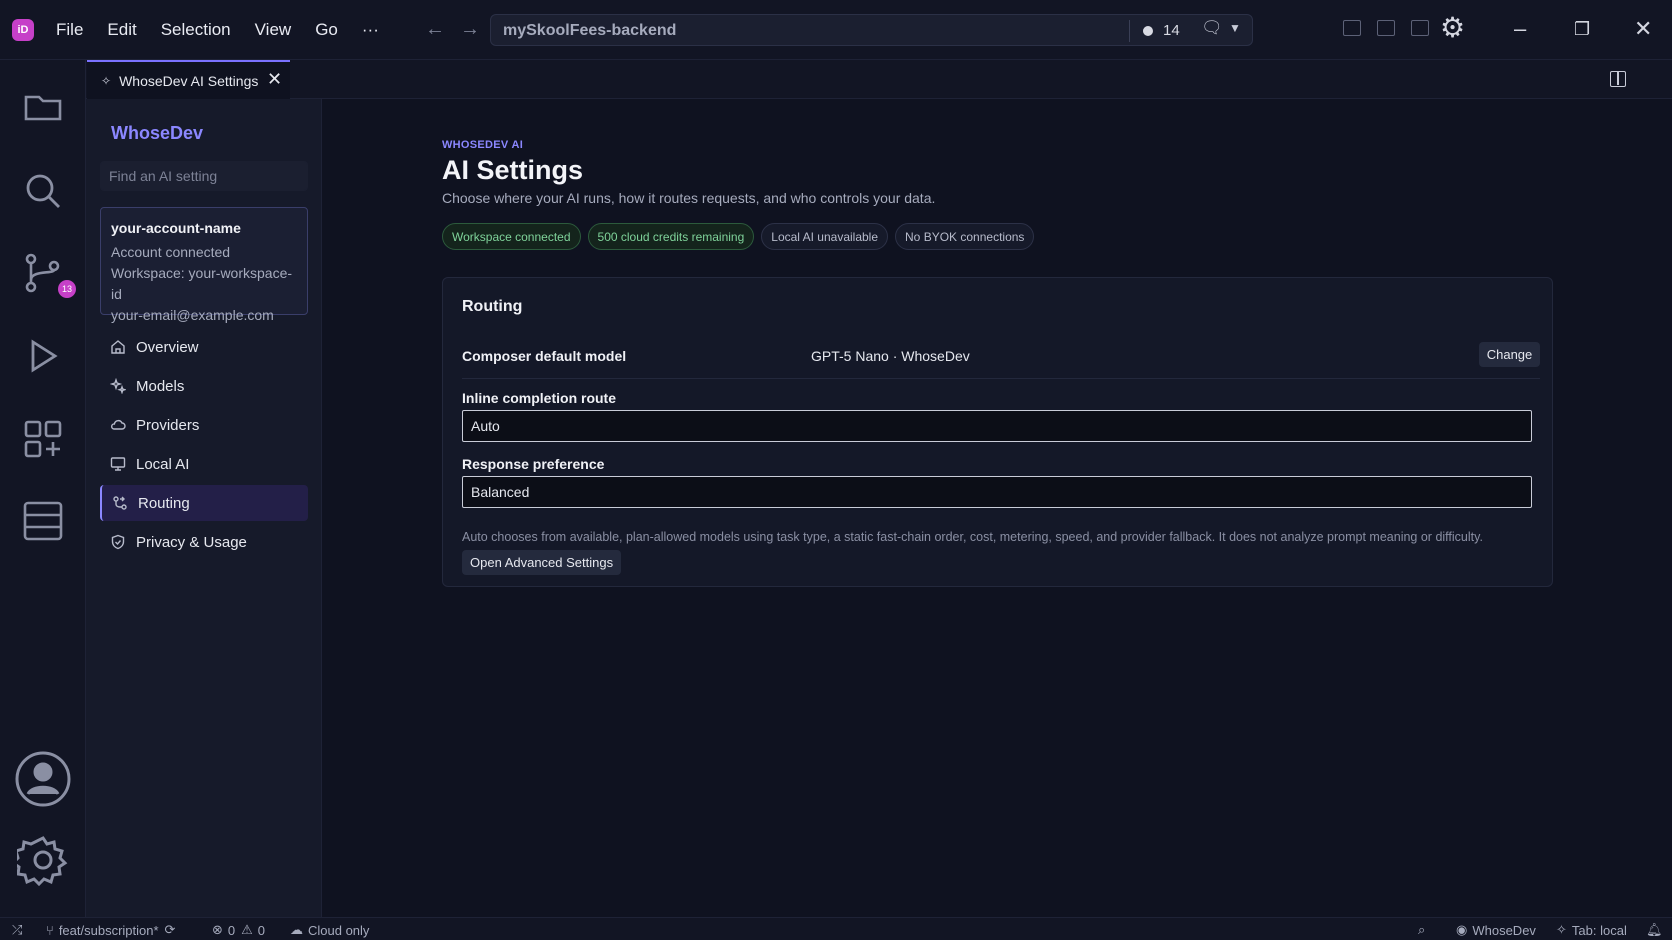 The width and height of the screenshot is (1672, 940). I want to click on close-window-icon: ✕, so click(1643, 29).